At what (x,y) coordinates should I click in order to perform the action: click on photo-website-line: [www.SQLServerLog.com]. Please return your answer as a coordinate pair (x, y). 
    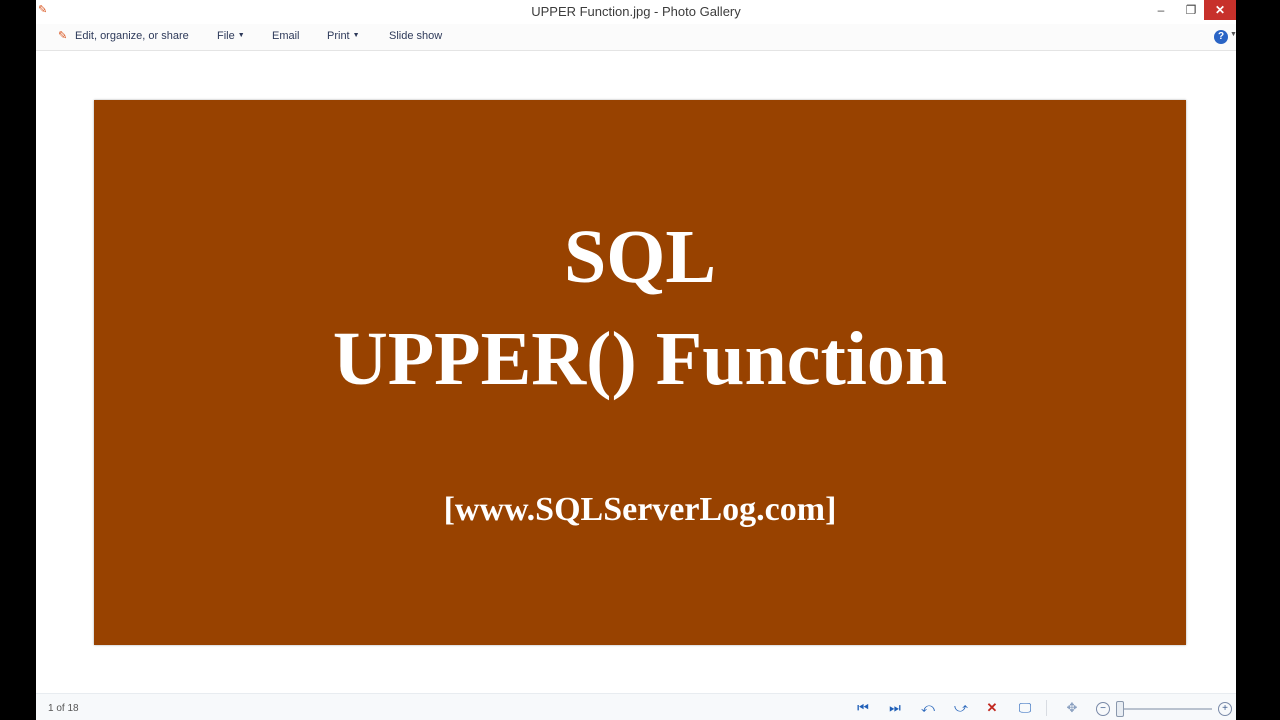
    Looking at the image, I should click on (640, 509).